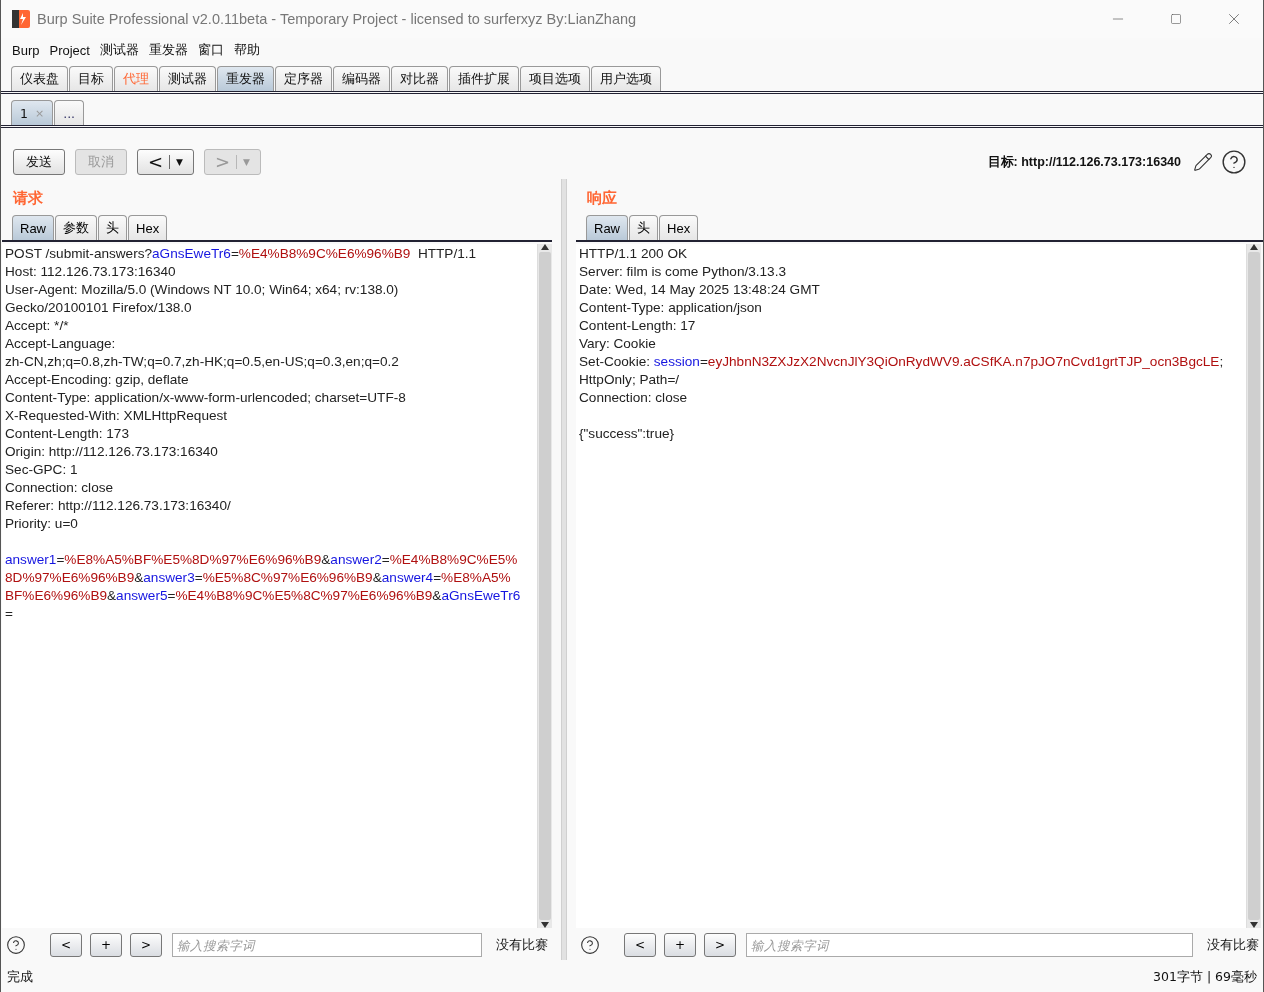 Image resolution: width=1264 pixels, height=992 pixels. I want to click on code-line: Origin: http://112.126.73.173:16340, so click(112, 452).